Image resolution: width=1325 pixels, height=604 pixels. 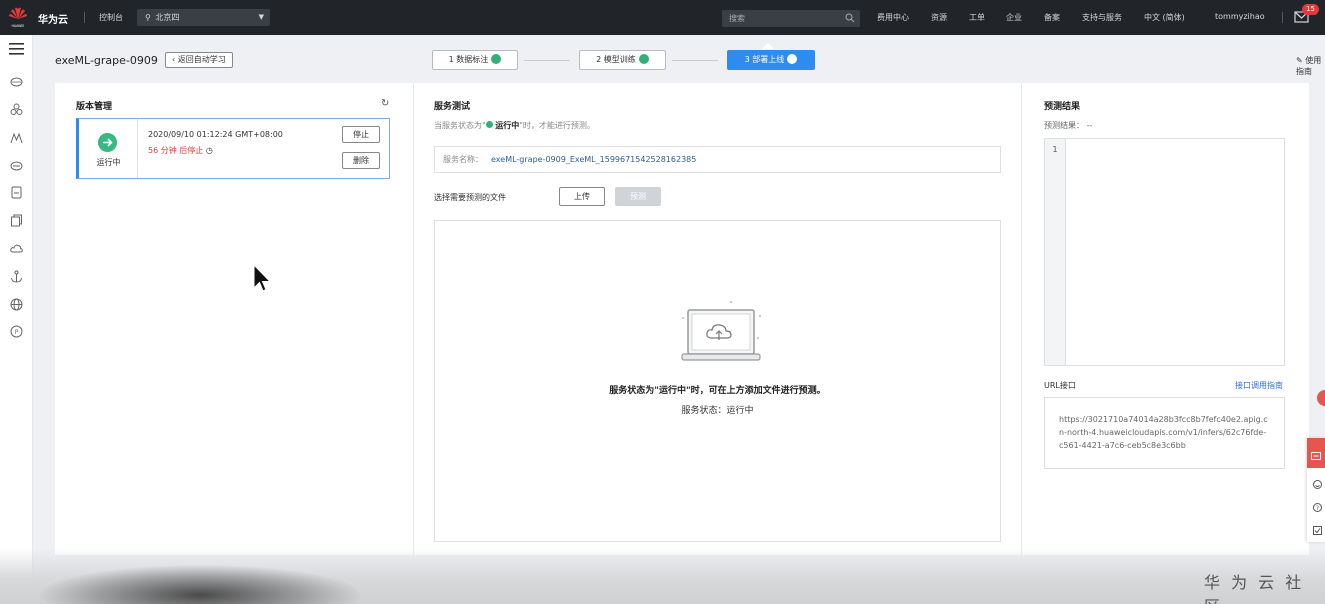 I want to click on cloud-outline-icon, so click(x=16, y=248).